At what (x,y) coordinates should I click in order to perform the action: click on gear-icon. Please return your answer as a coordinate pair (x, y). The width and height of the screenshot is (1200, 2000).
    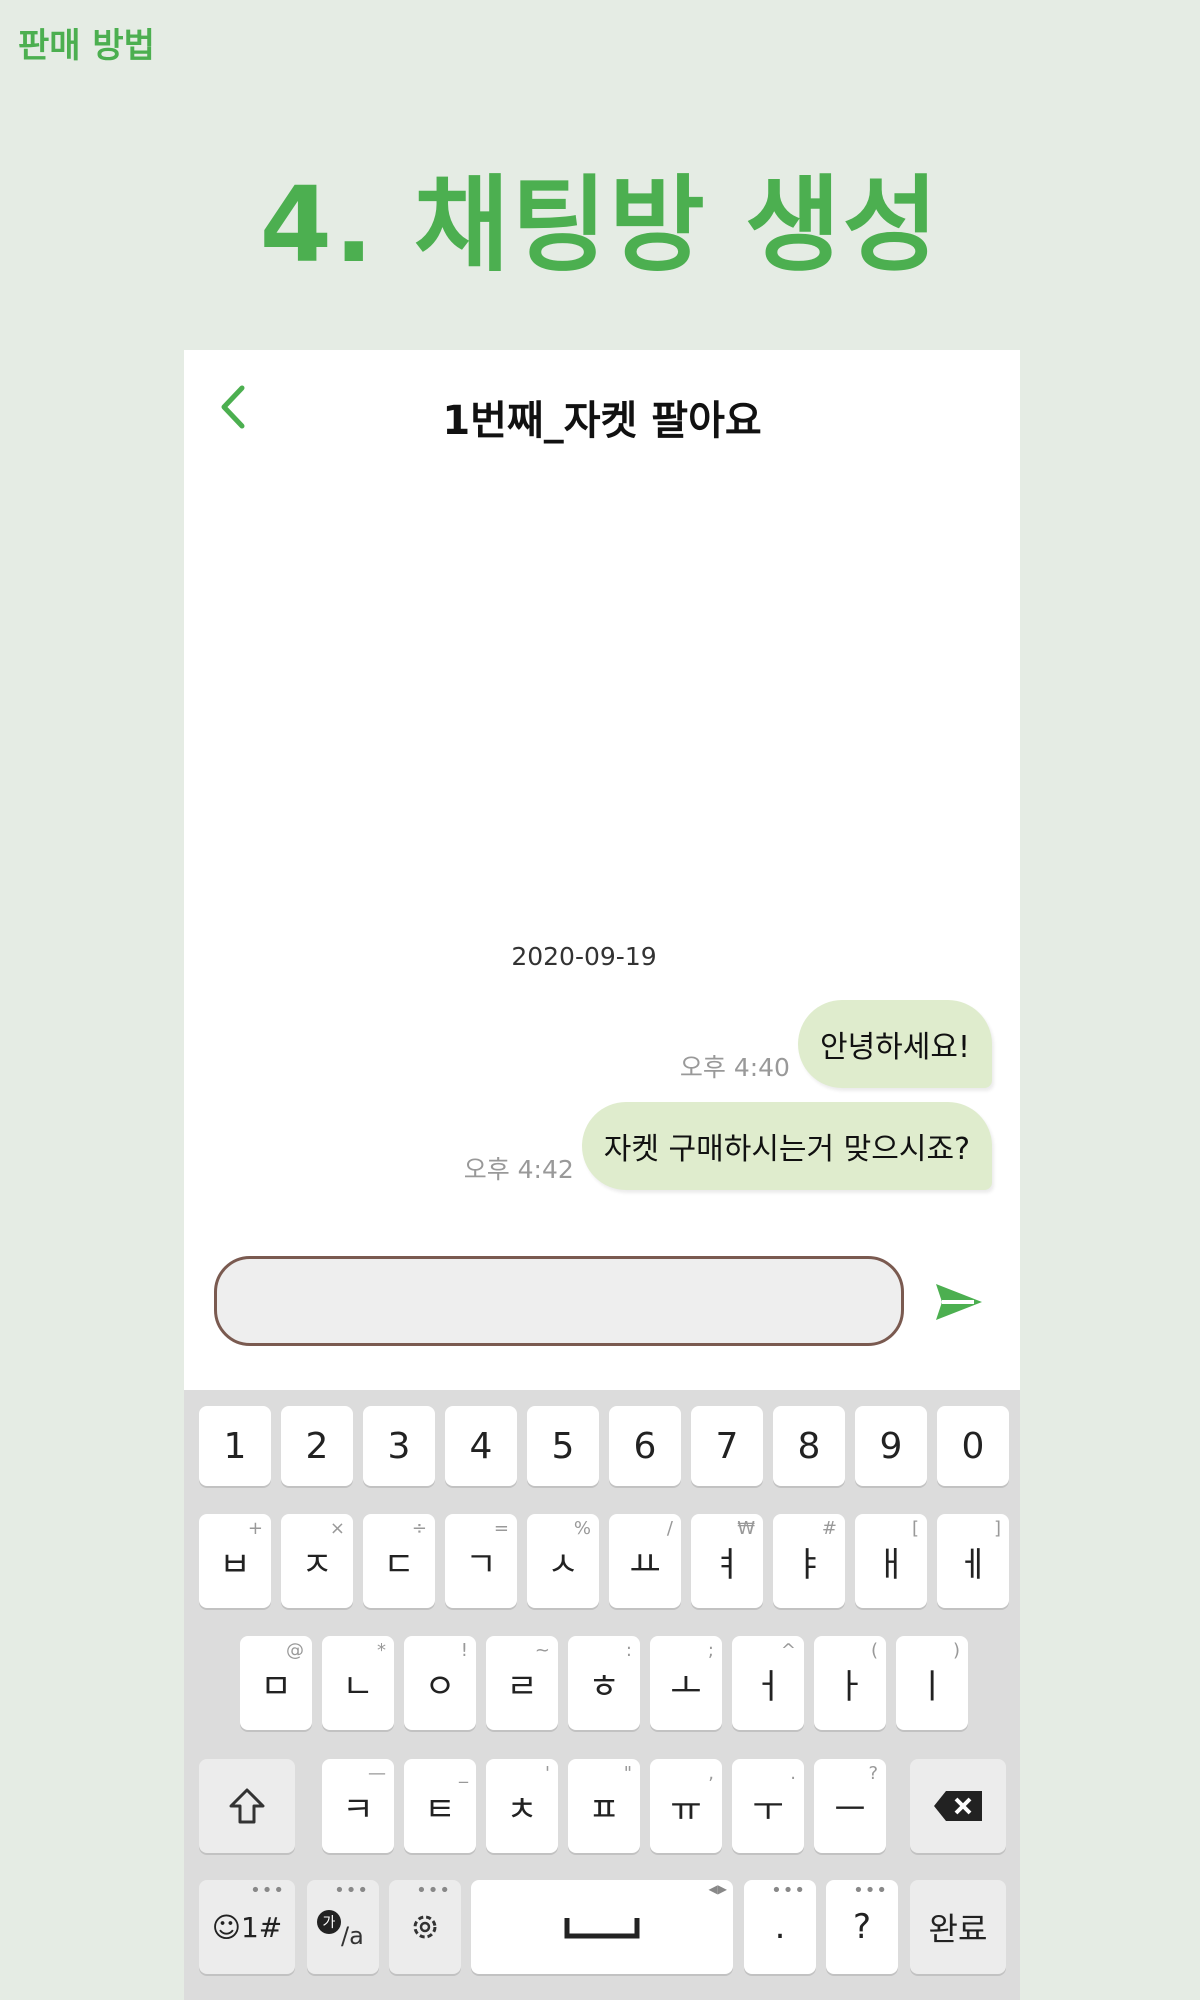
    Looking at the image, I should click on (425, 1927).